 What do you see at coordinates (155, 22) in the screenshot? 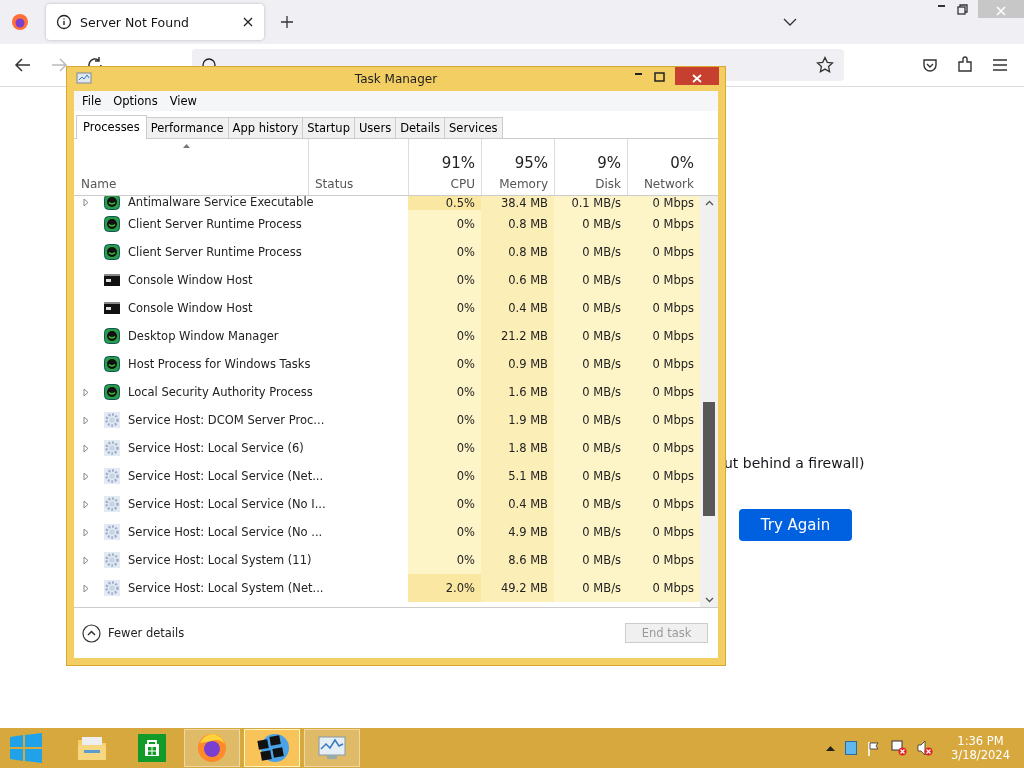
I see `browser-tab: Server Not Found` at bounding box center [155, 22].